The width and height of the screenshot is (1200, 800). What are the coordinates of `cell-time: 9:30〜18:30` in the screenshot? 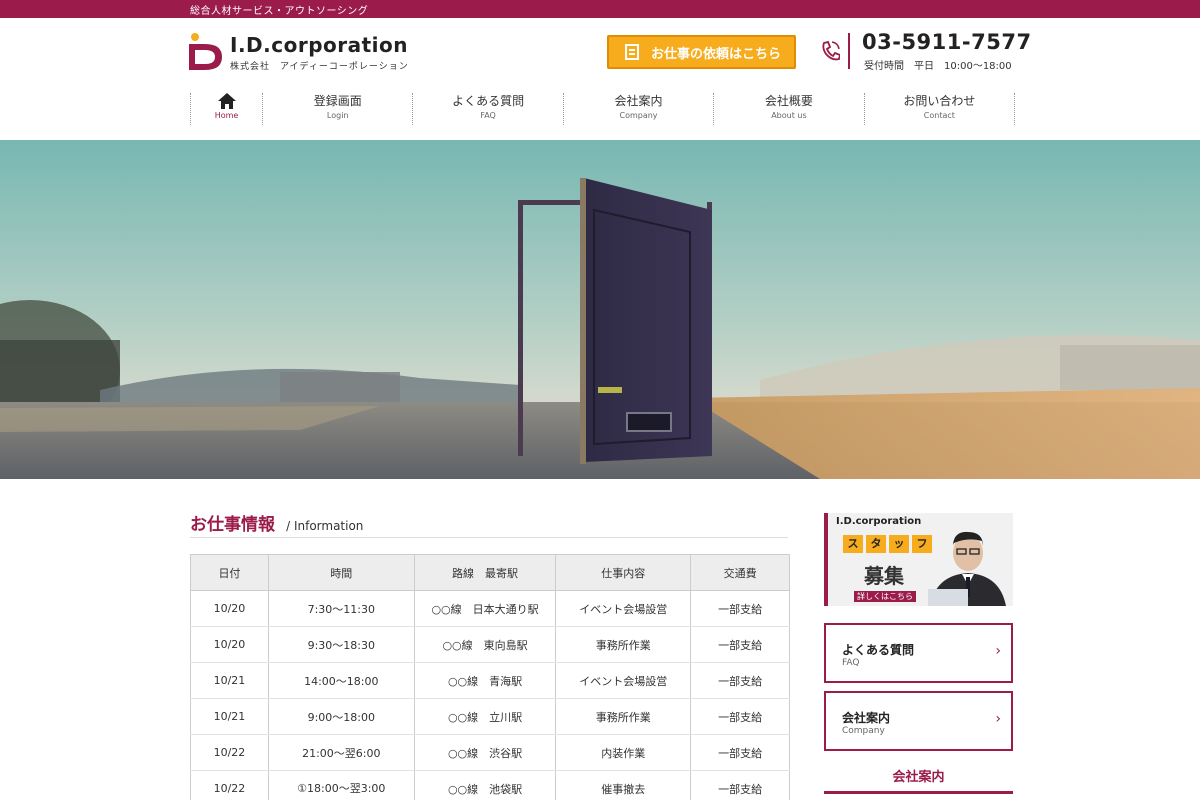 It's located at (341, 644).